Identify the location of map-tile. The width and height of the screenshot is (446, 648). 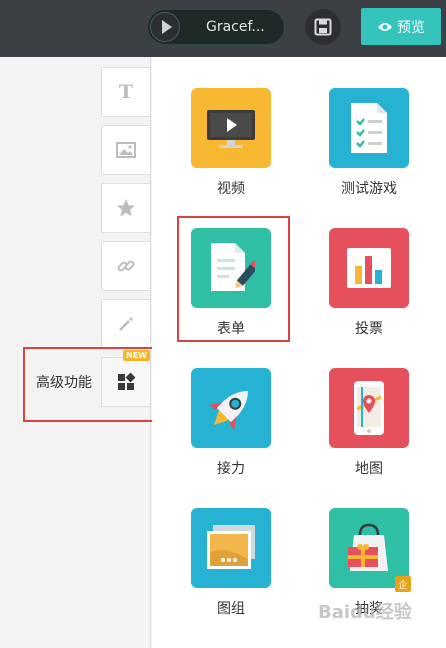
(369, 408).